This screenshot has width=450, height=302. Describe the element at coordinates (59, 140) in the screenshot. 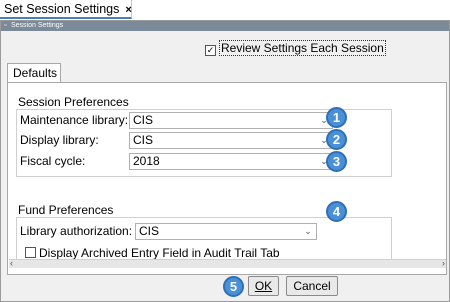

I see `display-library-label: Display library:` at that location.